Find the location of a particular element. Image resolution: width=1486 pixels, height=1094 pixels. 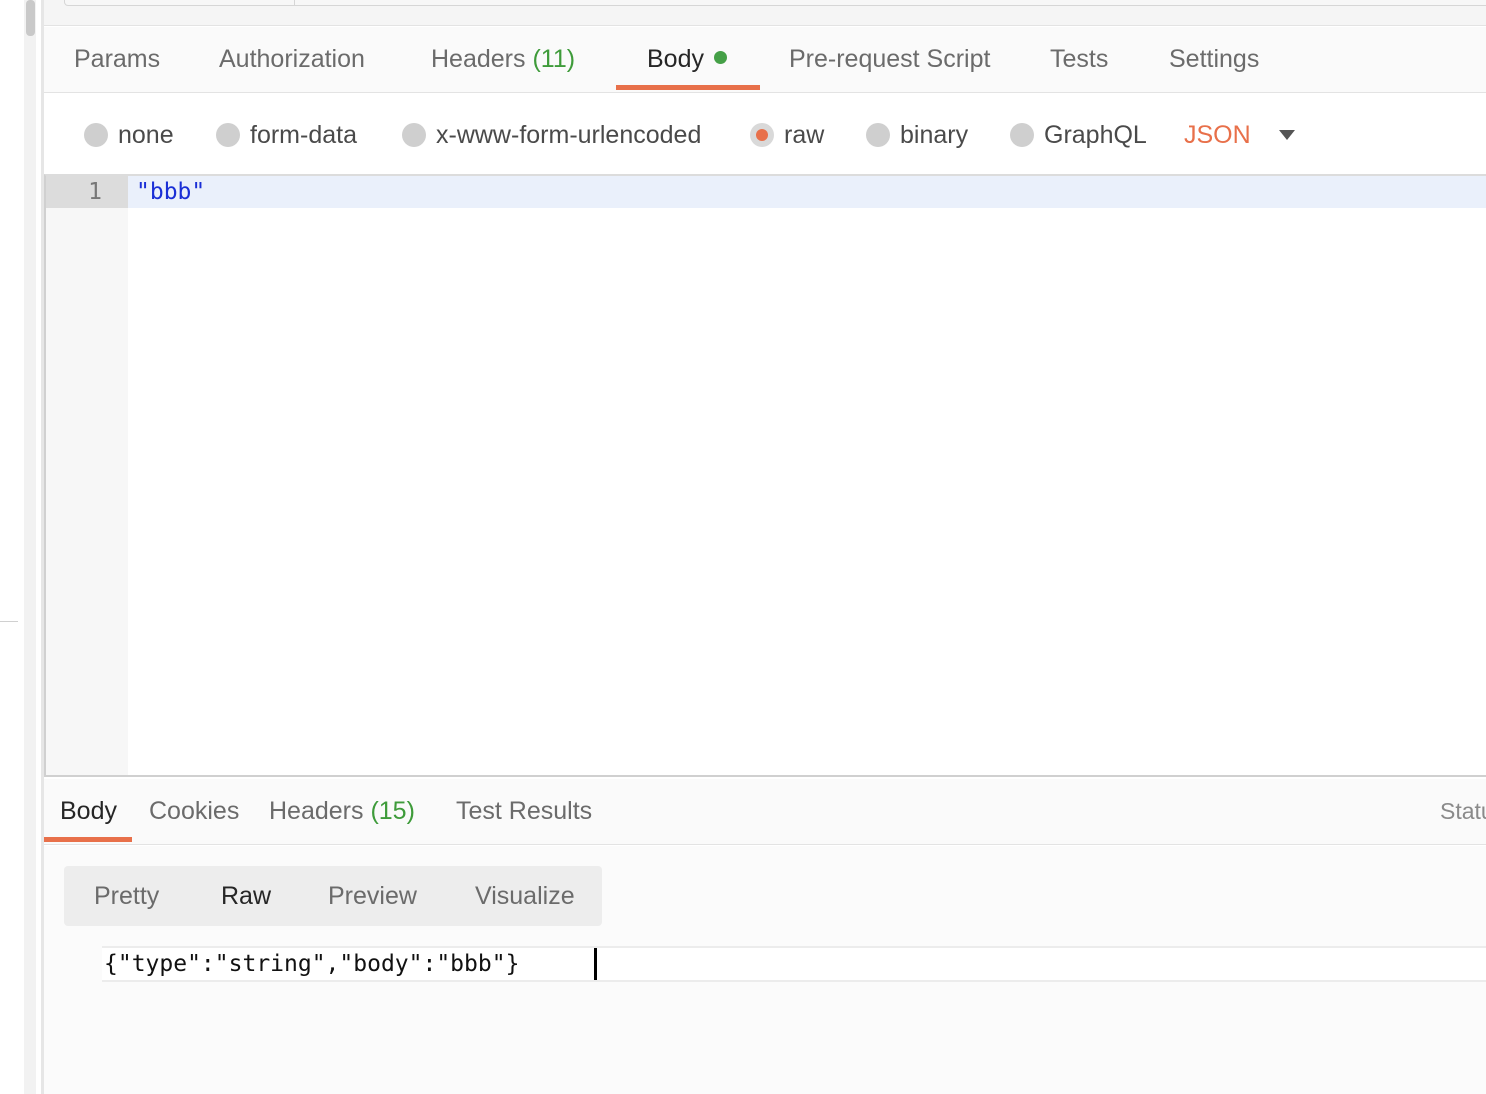

radio-binary-circle-icon is located at coordinates (878, 135).